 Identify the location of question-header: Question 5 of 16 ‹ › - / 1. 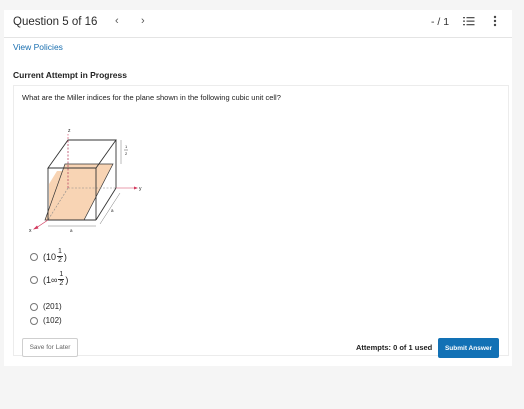
(258, 24).